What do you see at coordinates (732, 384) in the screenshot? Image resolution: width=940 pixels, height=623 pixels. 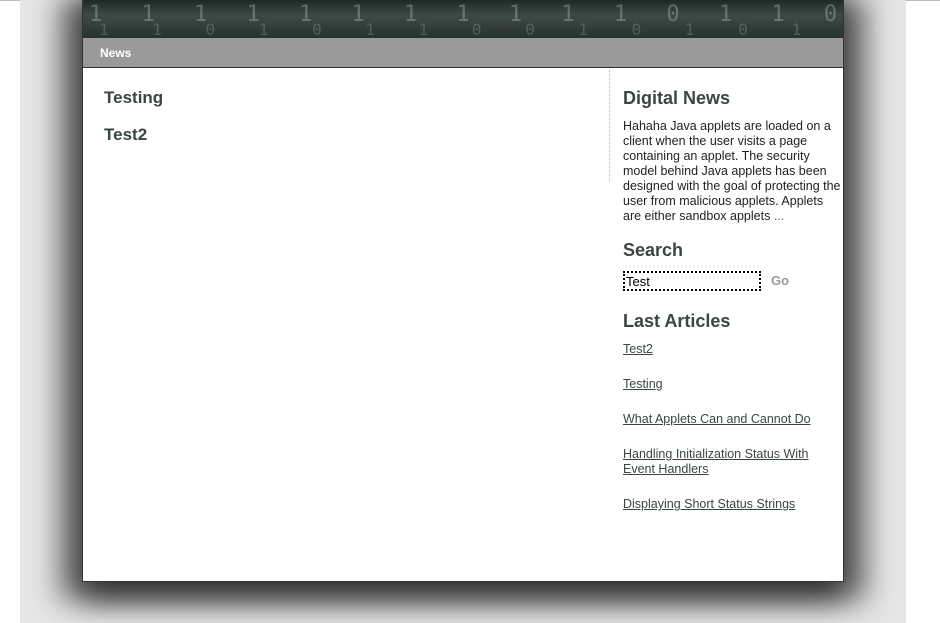 I see `last-article-link: Testing` at bounding box center [732, 384].